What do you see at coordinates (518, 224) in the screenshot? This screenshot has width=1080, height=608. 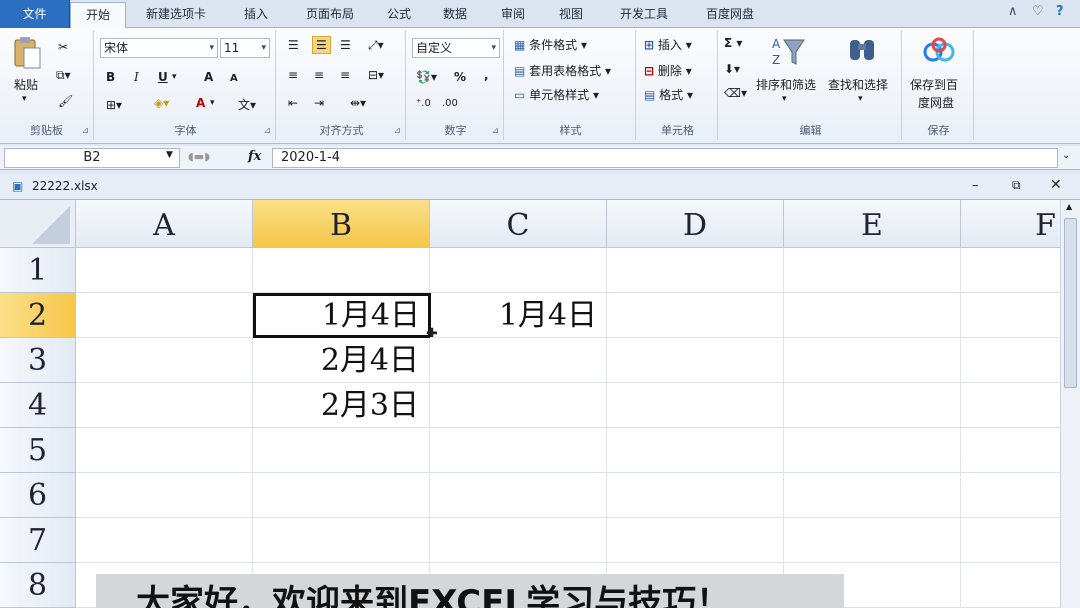 I see `column-header-c: C` at bounding box center [518, 224].